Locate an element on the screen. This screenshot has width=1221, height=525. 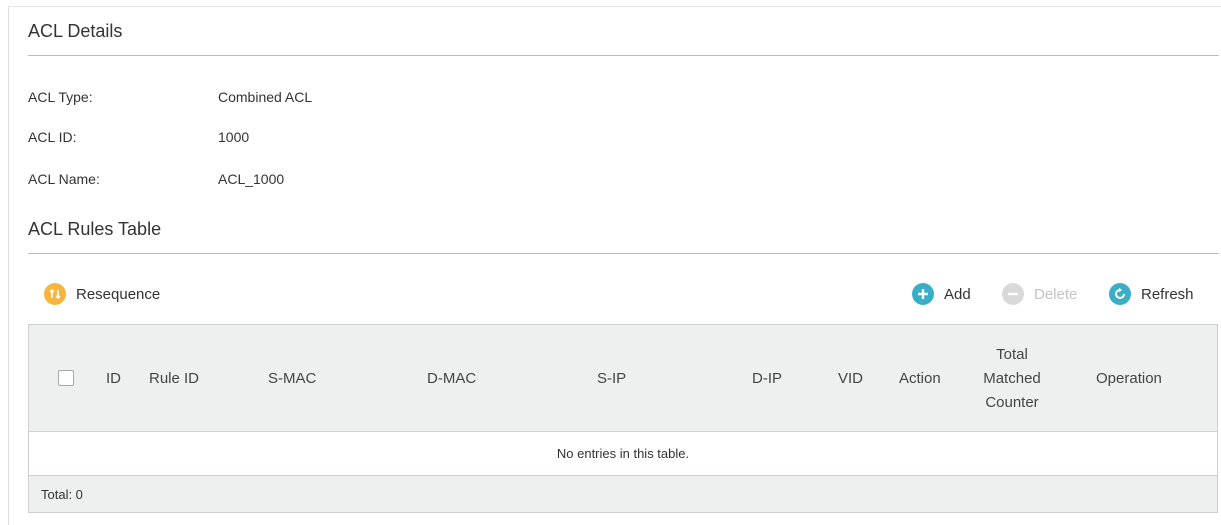
col-total-line2: Matched is located at coordinates (1012, 378).